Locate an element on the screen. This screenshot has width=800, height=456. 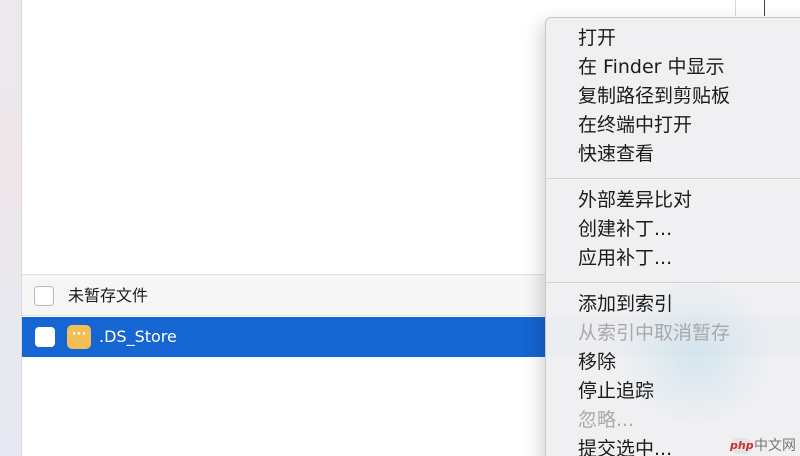
menu-item-copy-path: 复制路径到剪贴板 is located at coordinates (654, 96).